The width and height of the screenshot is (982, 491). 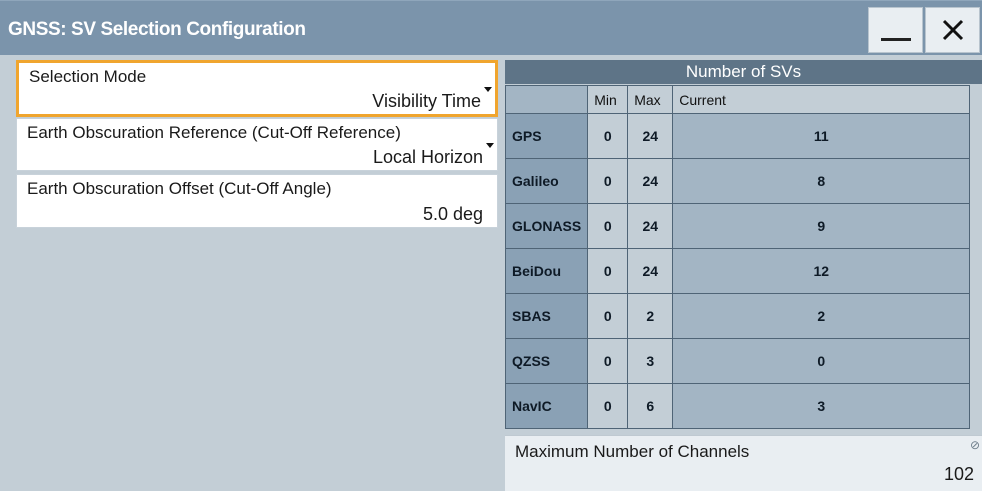 I want to click on table-row: Galileo 0 24 8, so click(x=737, y=181).